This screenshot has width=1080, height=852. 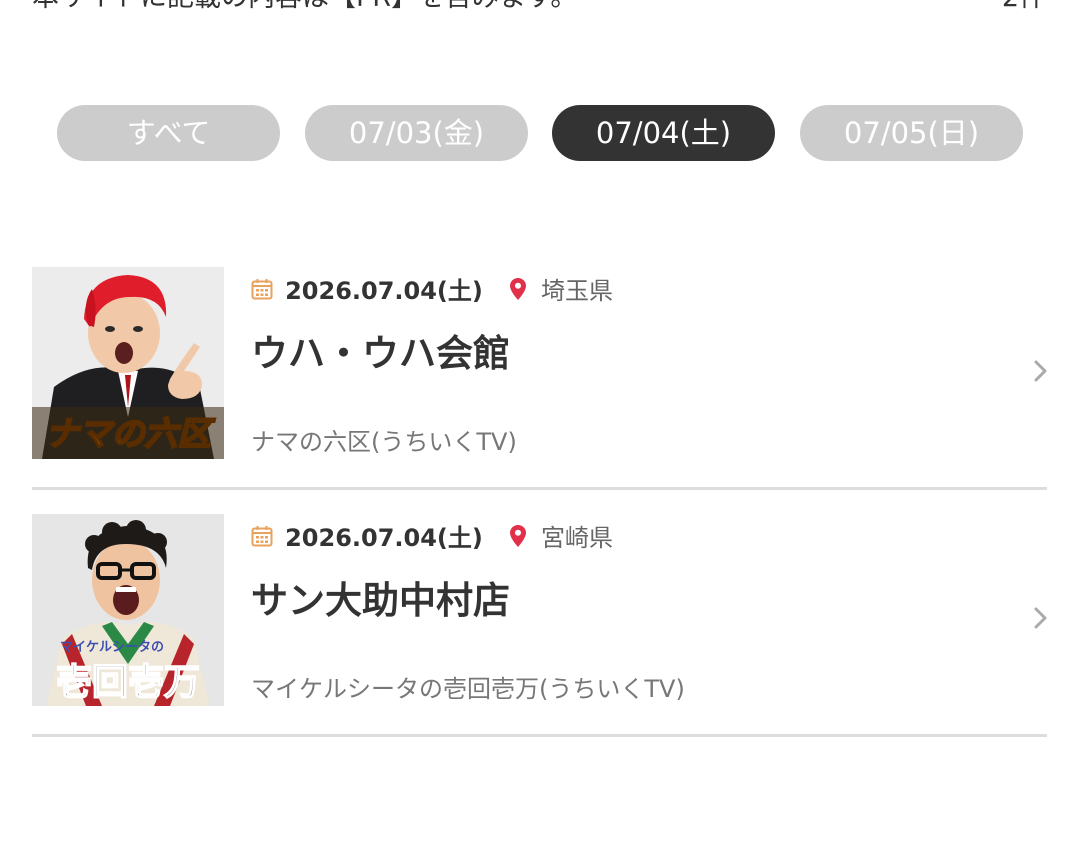 What do you see at coordinates (128, 610) in the screenshot?
I see `event-thumbnail: マイケルシータの 壱回壱万` at bounding box center [128, 610].